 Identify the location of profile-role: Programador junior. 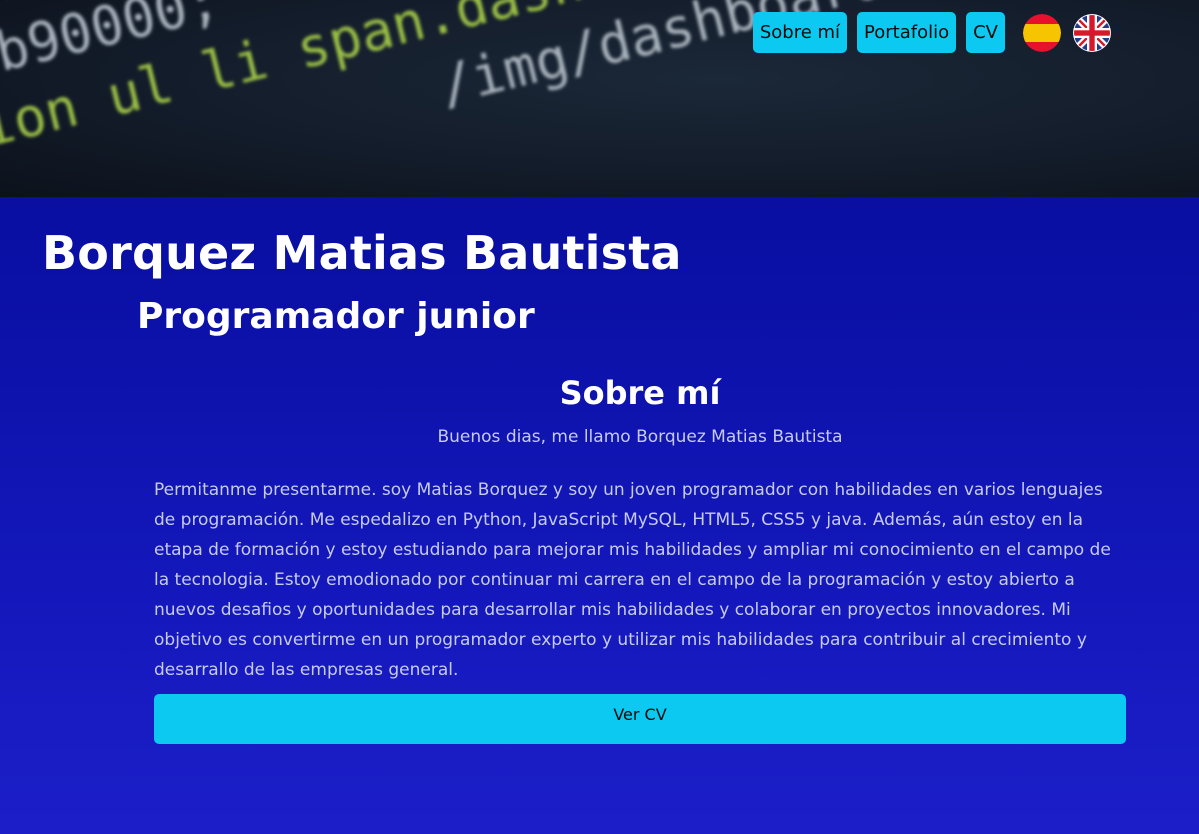
(336, 316).